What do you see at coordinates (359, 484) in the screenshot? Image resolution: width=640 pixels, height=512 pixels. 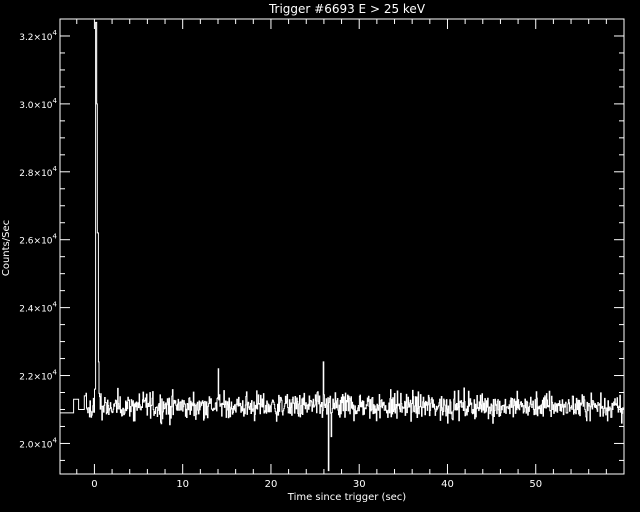 I see `x-tick-label: 30` at bounding box center [359, 484].